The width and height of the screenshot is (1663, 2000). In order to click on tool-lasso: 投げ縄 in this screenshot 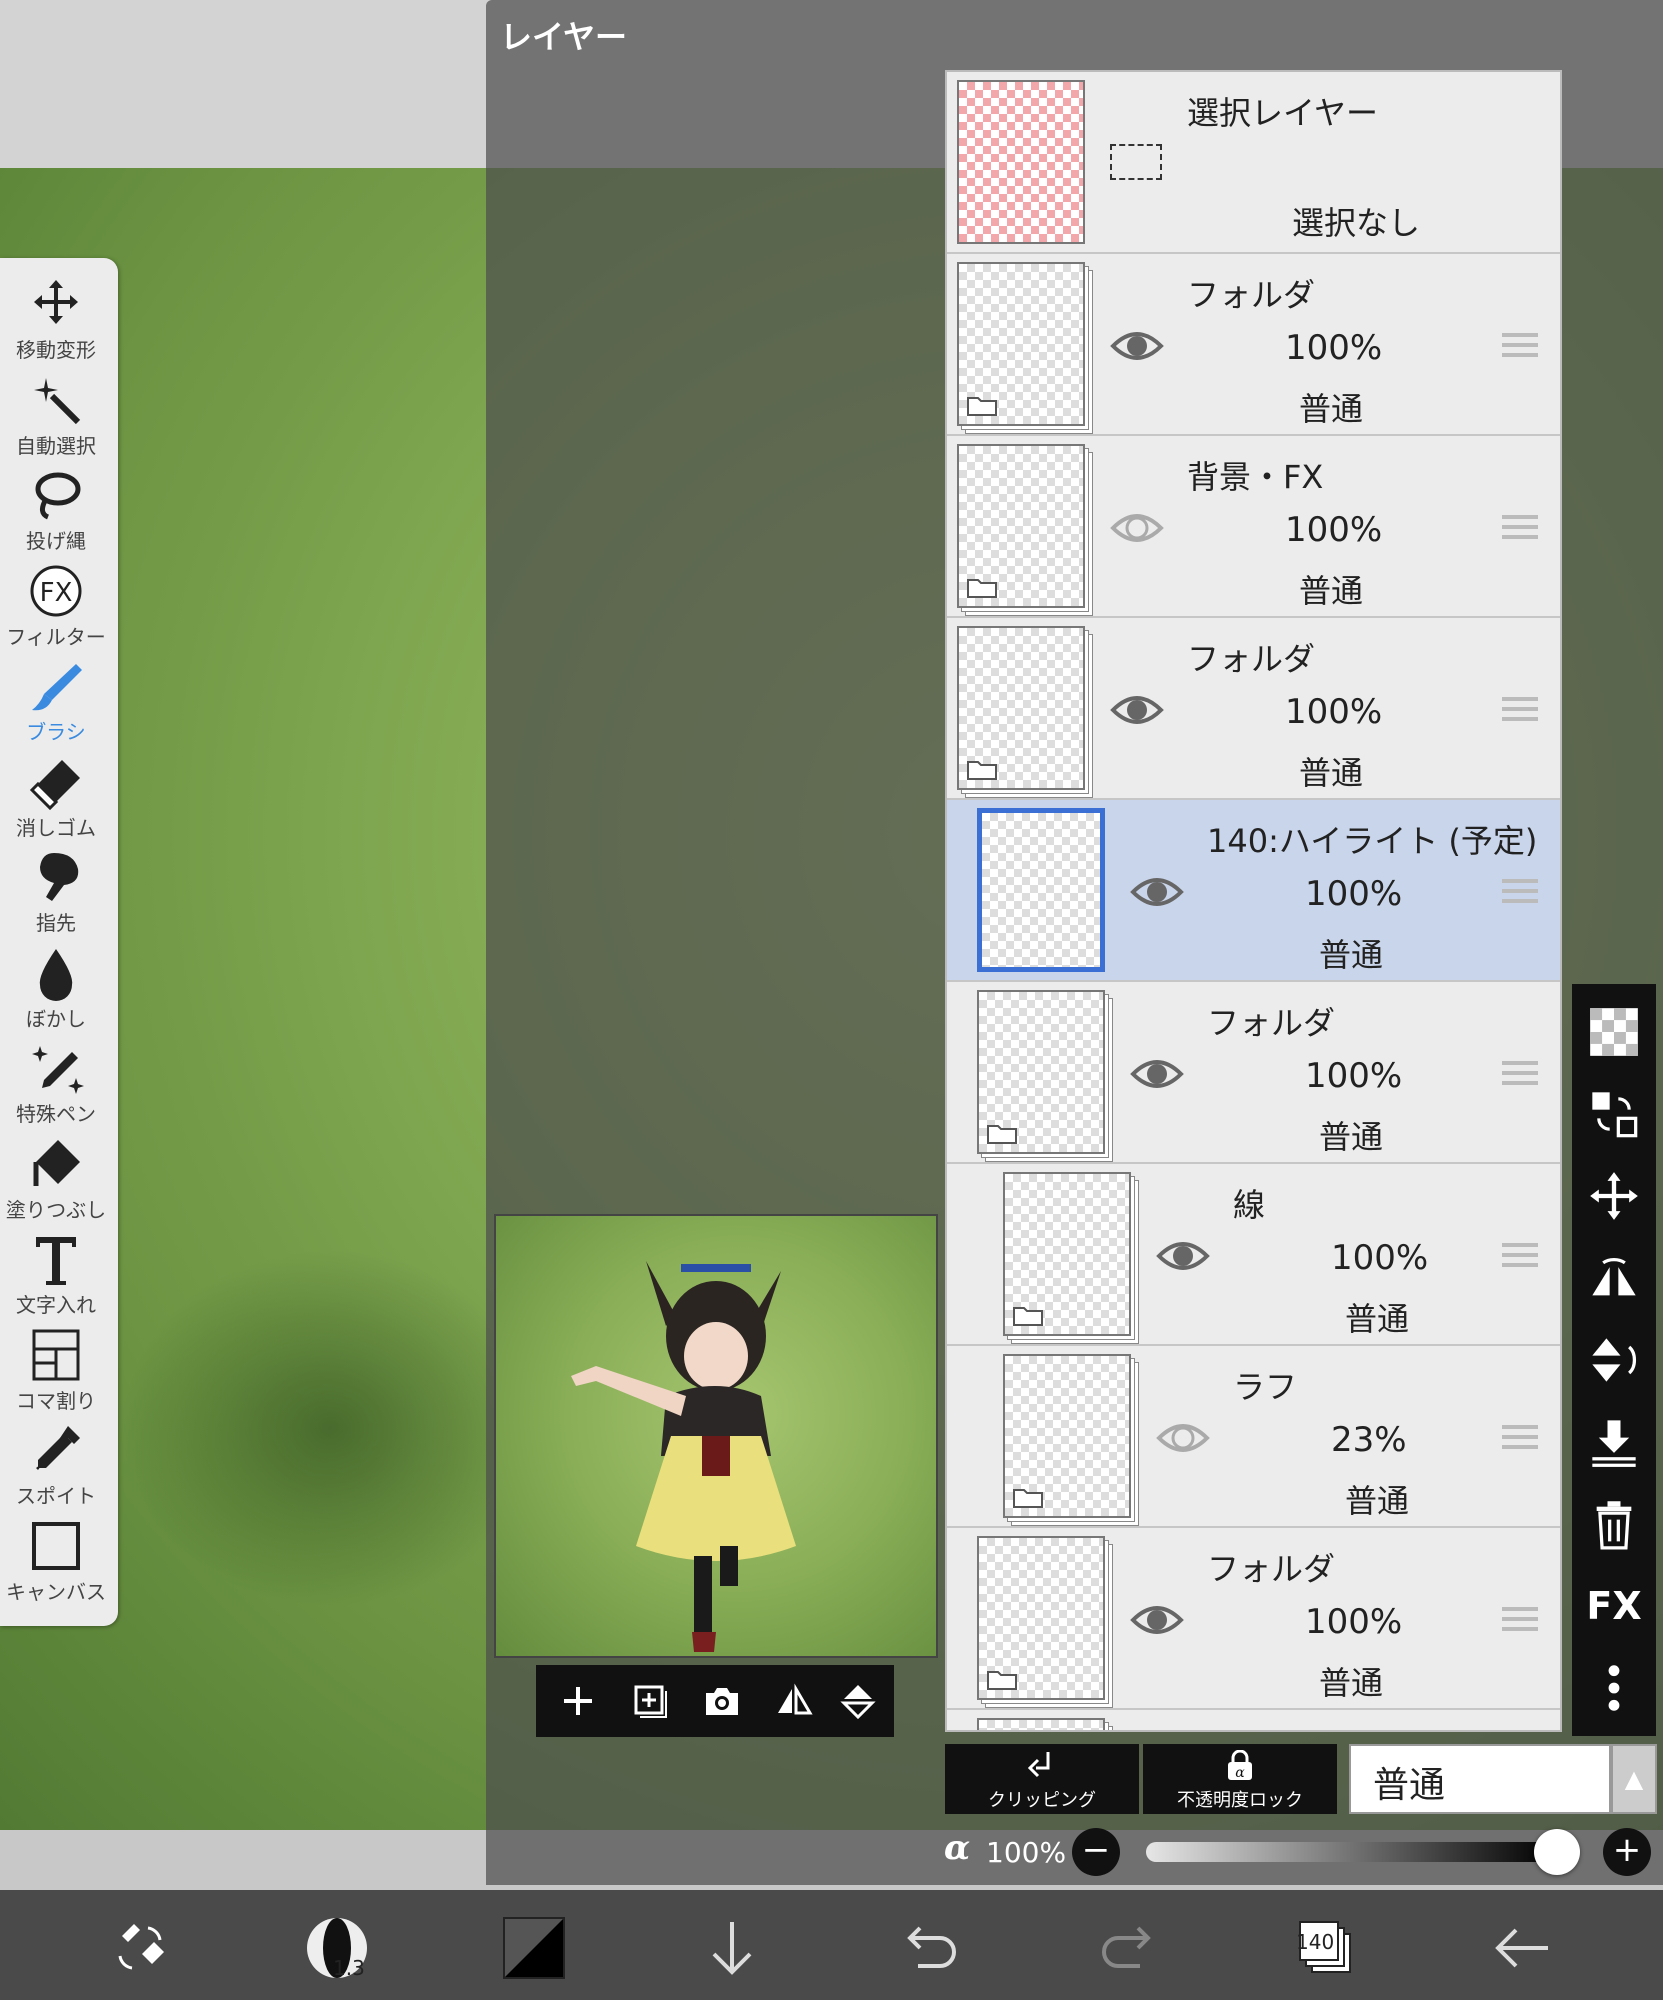, I will do `click(56, 511)`.